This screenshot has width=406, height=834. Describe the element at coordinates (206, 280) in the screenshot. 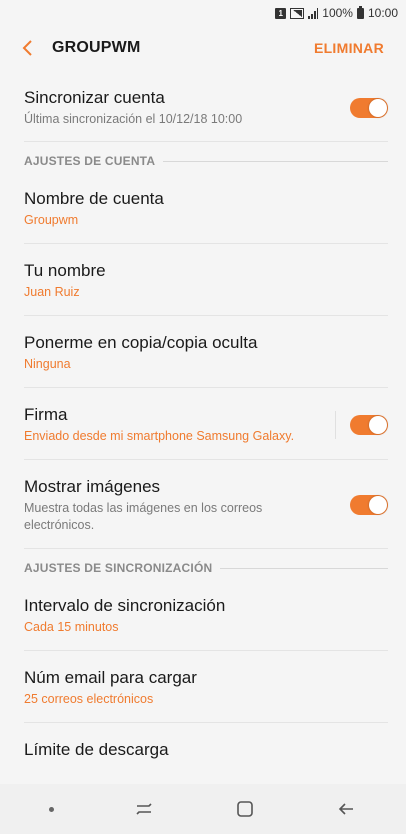

I see `your-name-row: Tu nombre Juan Ruiz` at that location.